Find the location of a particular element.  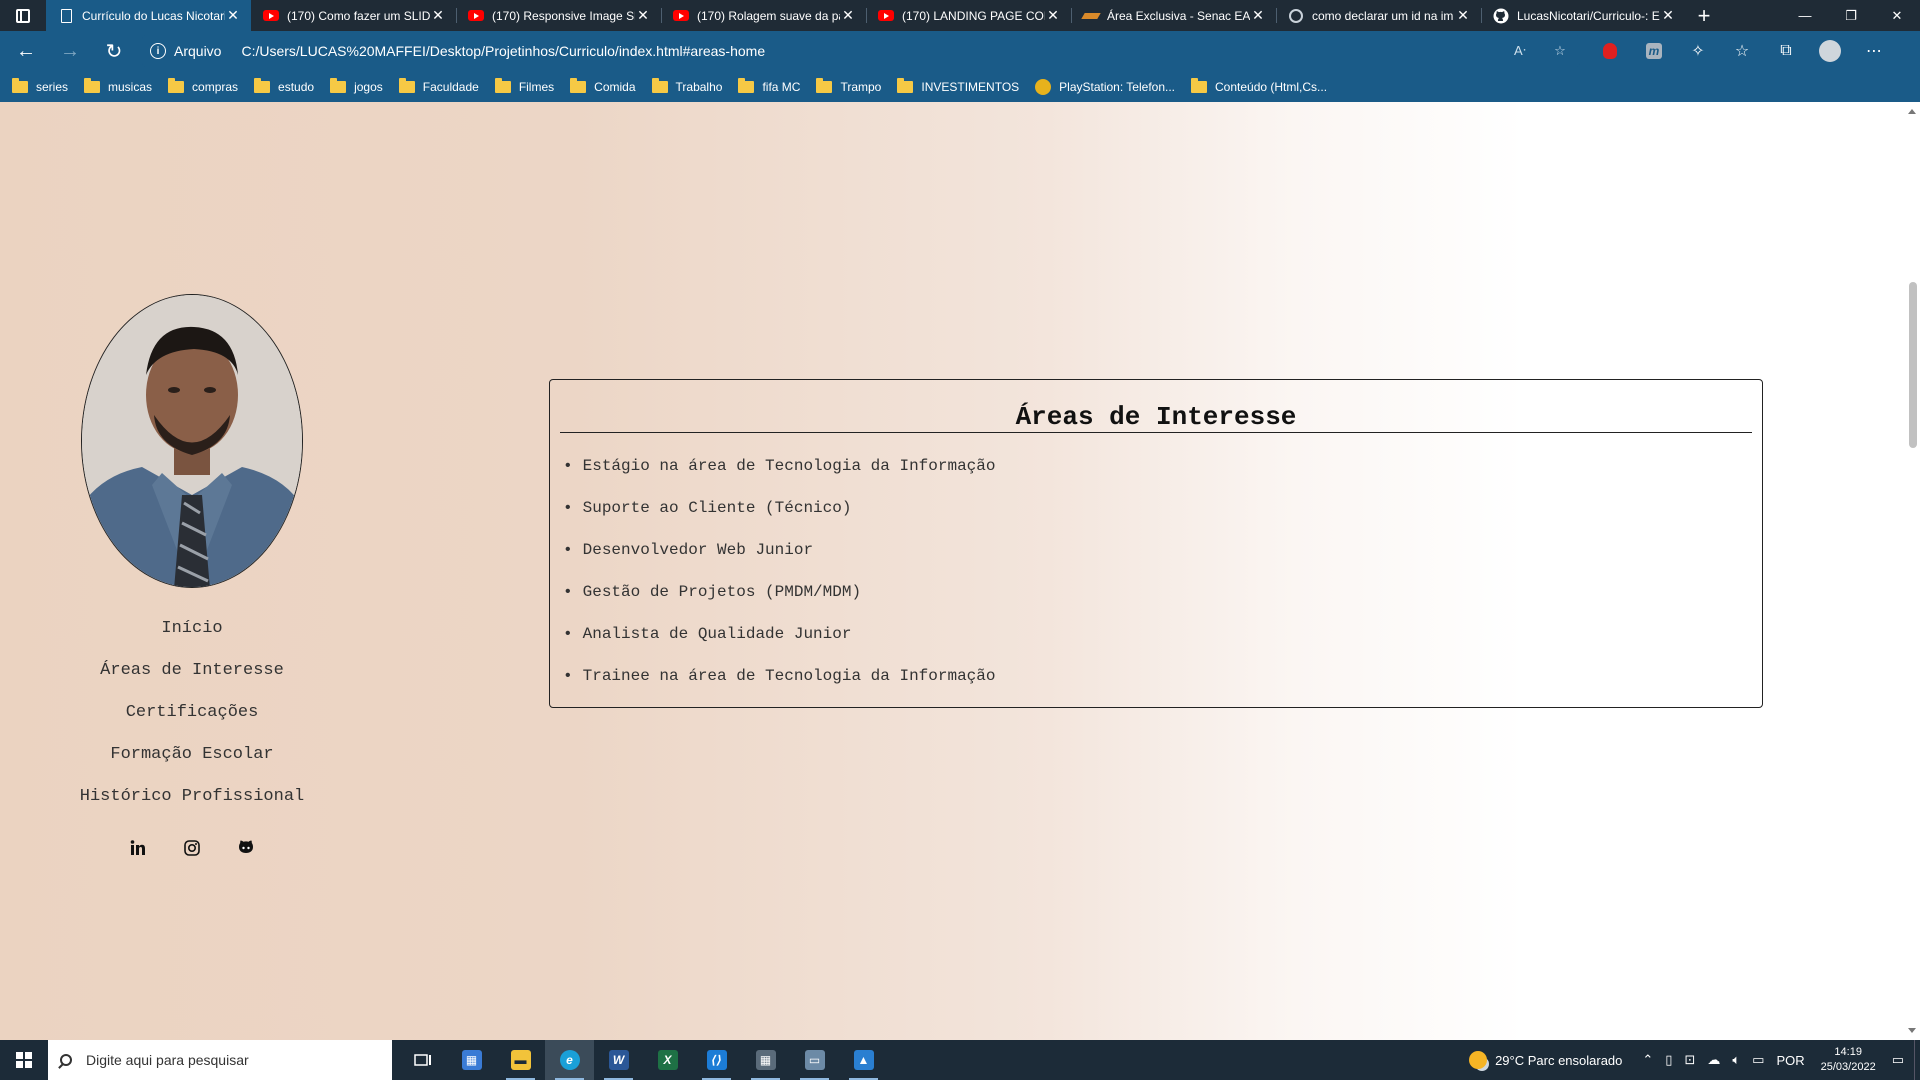

bookmark-folder: compras is located at coordinates (203, 85).